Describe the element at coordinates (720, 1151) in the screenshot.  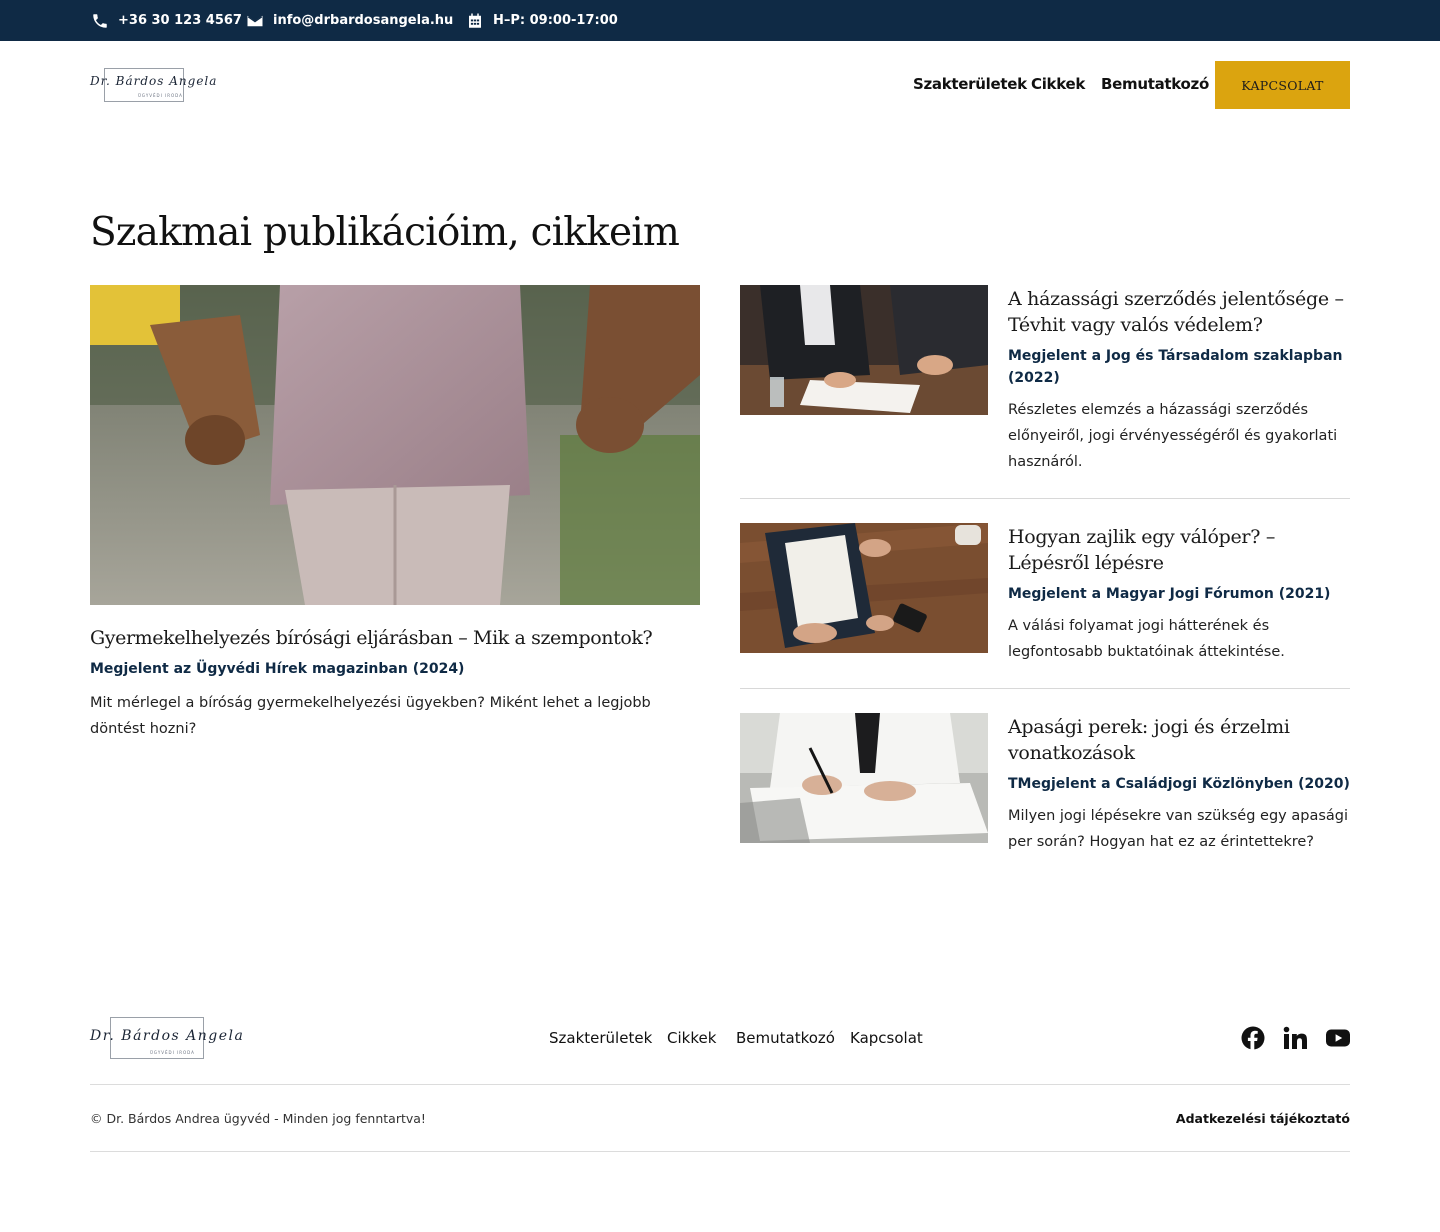
I see `footer-bottom-divider` at that location.